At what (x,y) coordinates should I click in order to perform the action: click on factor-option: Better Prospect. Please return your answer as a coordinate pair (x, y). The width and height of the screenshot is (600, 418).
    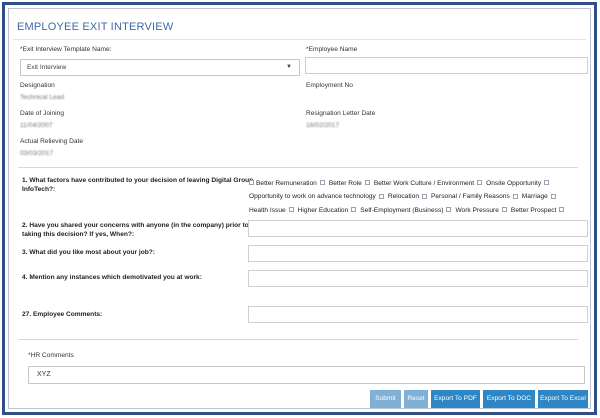
    Looking at the image, I should click on (538, 210).